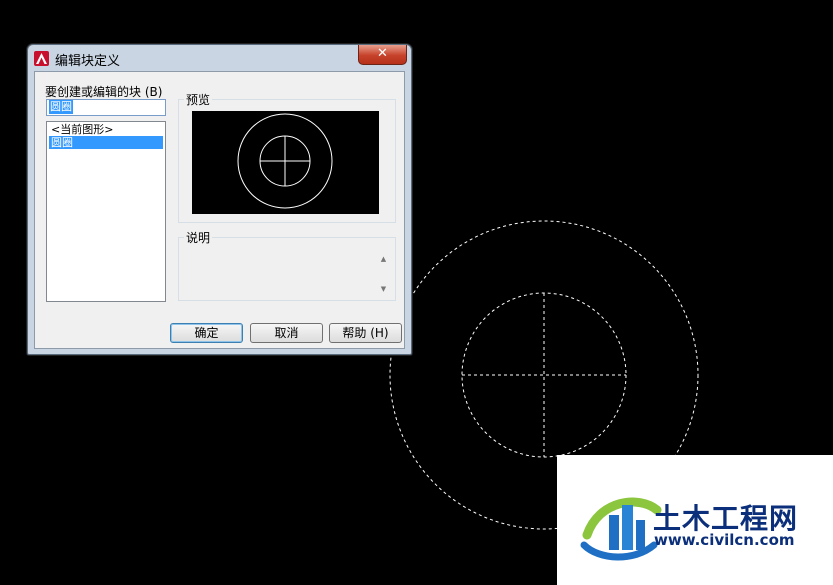 This screenshot has width=833, height=585. I want to click on close-icon: ✕, so click(382, 53).